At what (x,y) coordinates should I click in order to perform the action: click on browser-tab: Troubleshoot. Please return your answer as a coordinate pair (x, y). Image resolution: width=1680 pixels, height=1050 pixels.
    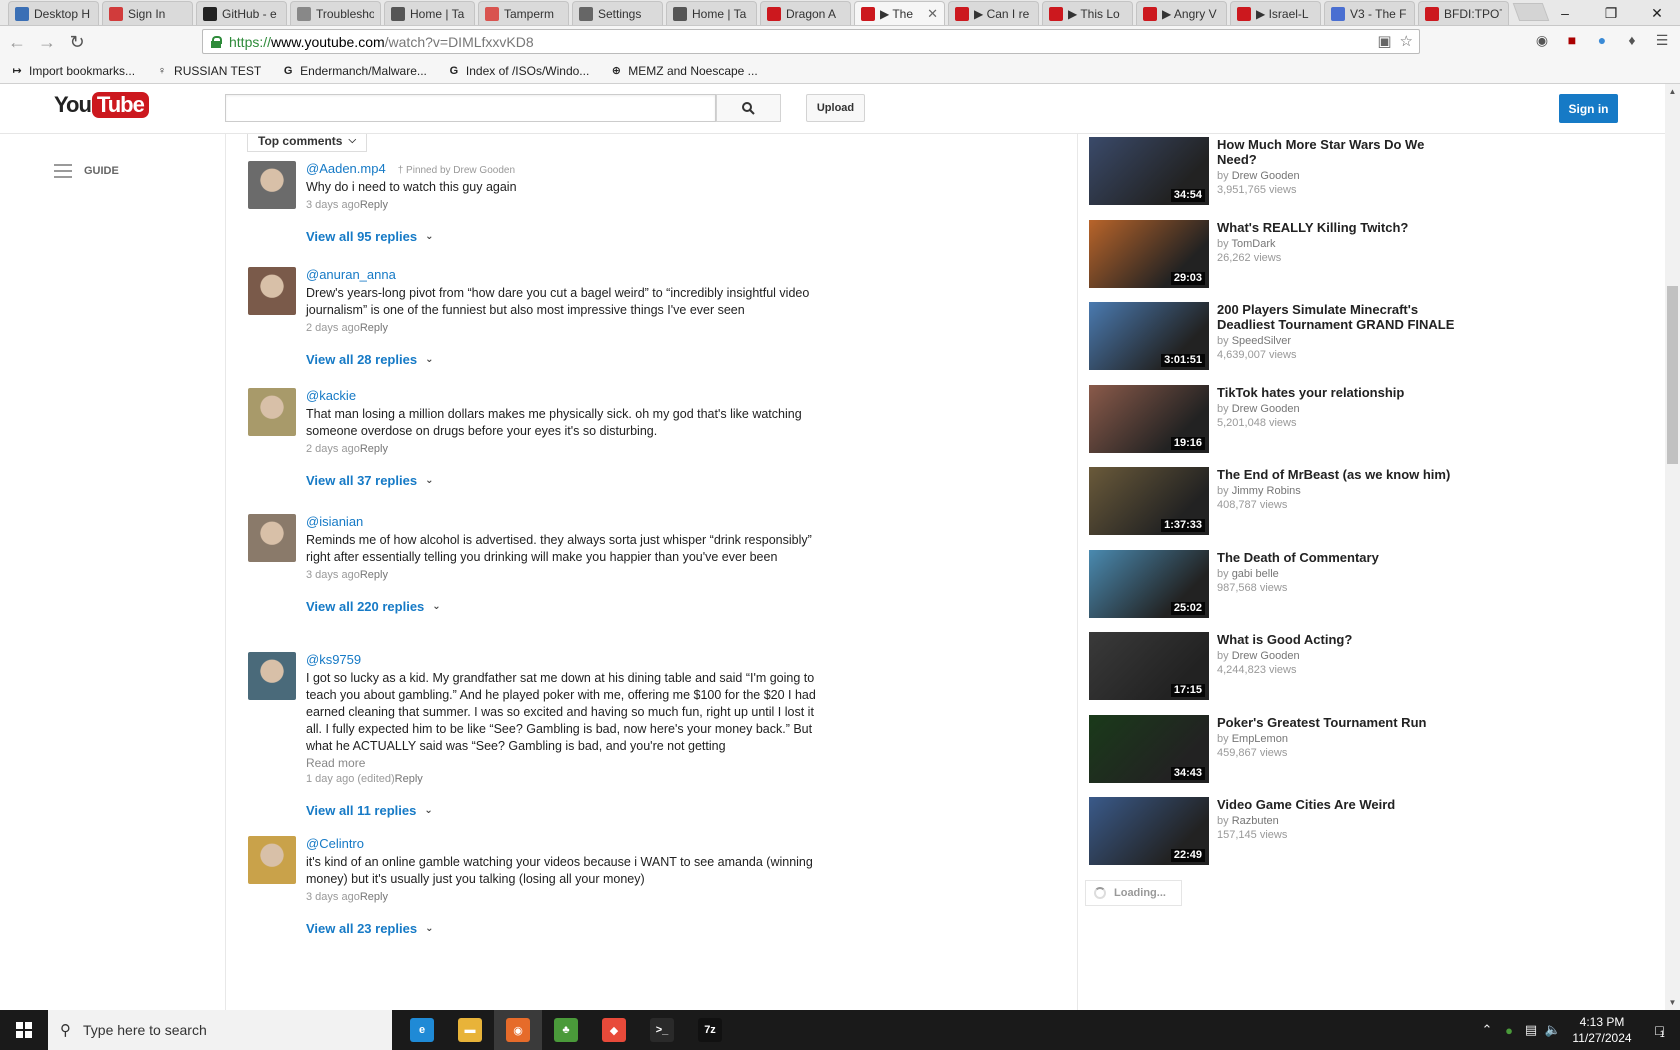
    Looking at the image, I should click on (335, 13).